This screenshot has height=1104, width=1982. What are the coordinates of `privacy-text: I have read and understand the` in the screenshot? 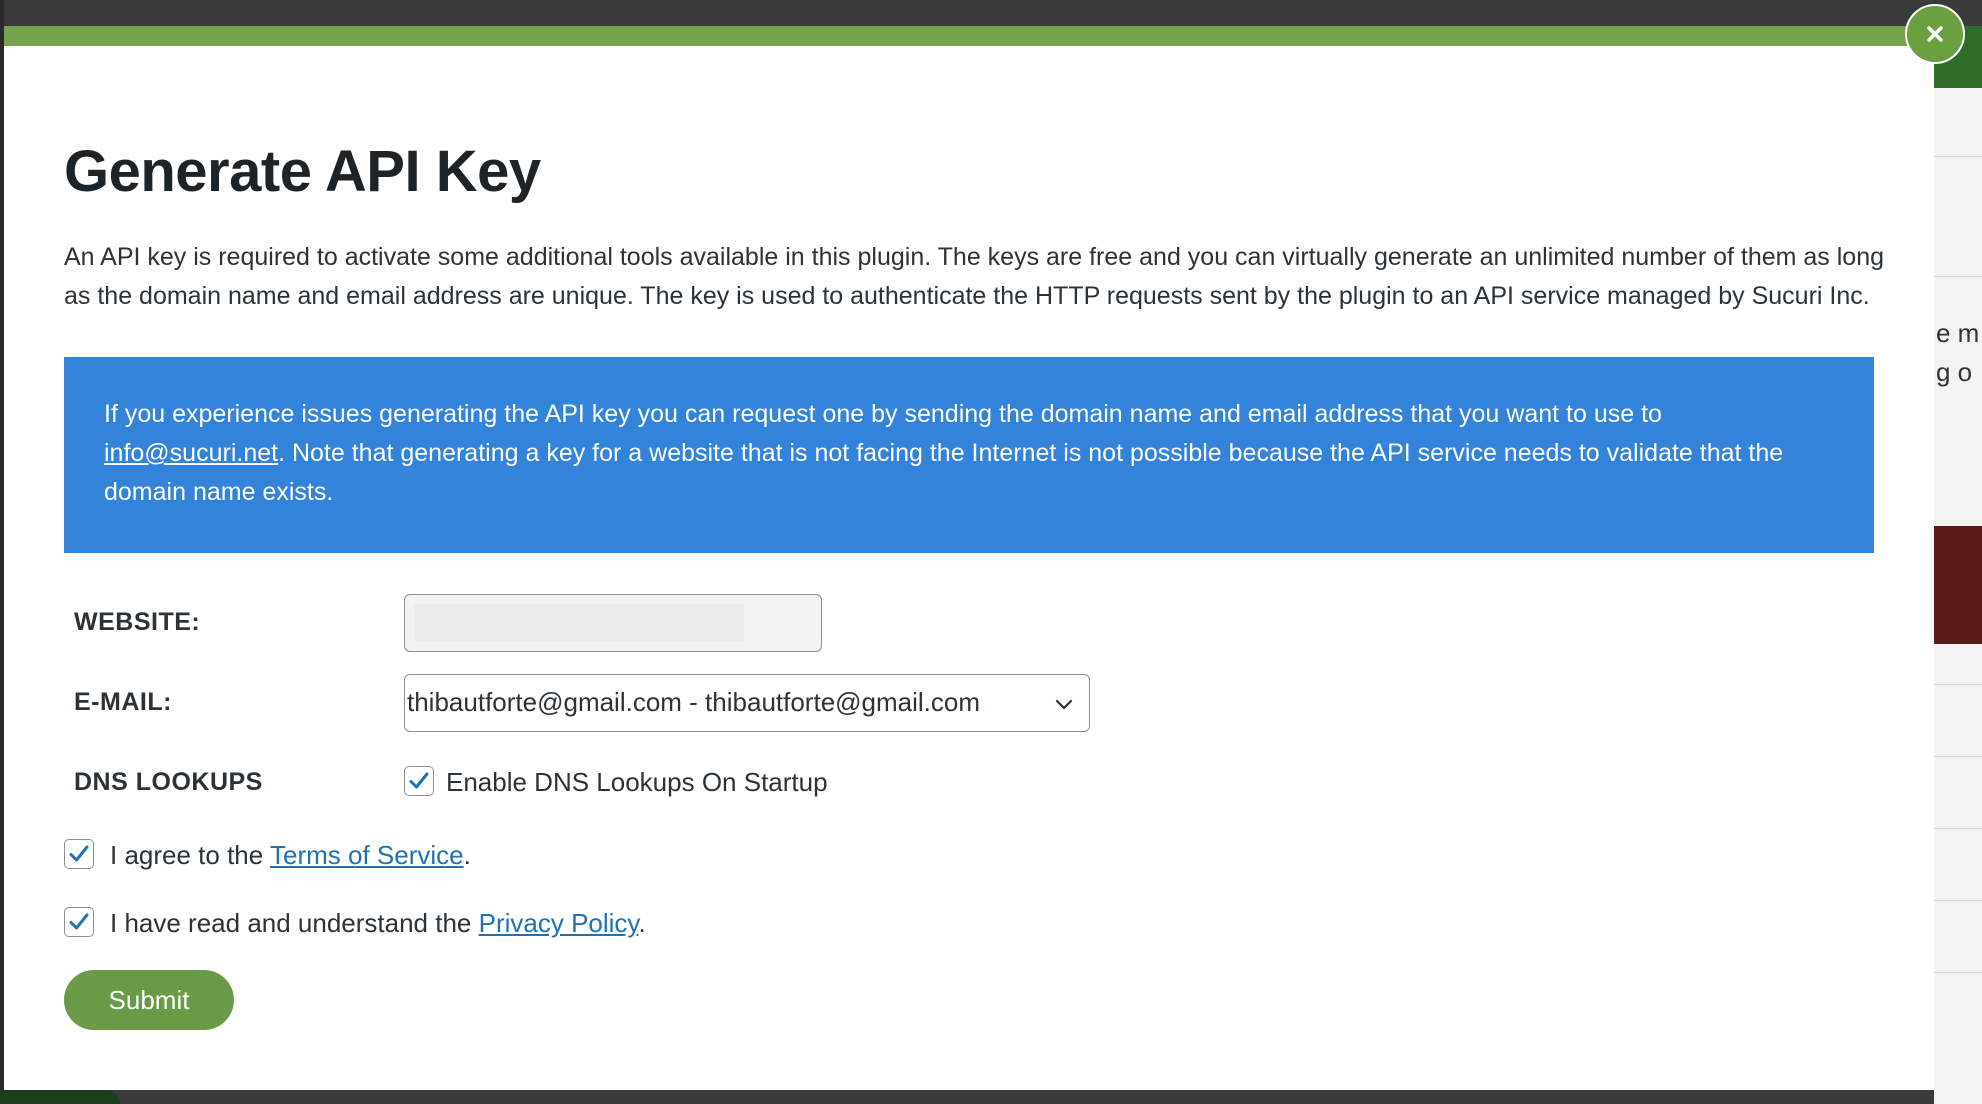 It's located at (294, 923).